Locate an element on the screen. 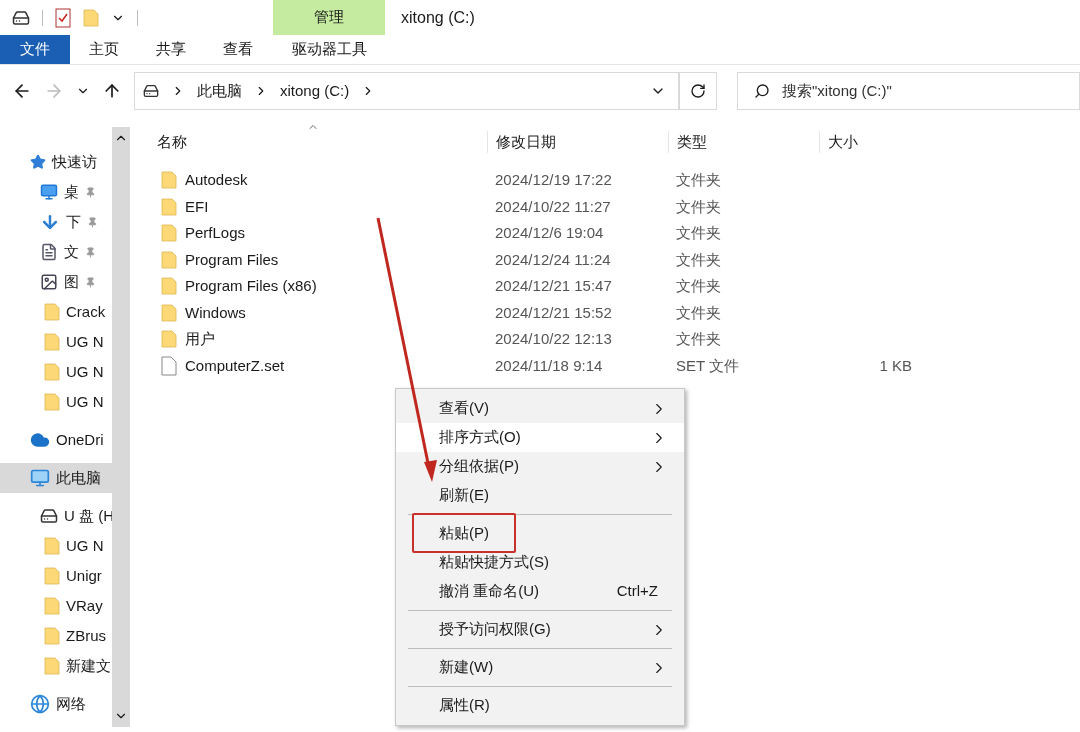  sidebar-item: ZBrus is located at coordinates (56, 636).